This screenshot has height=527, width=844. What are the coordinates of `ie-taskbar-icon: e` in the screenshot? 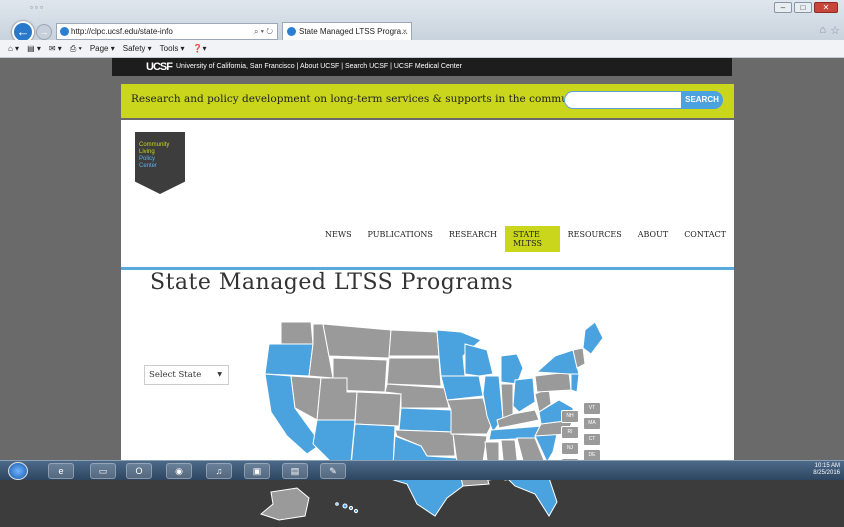 It's located at (61, 471).